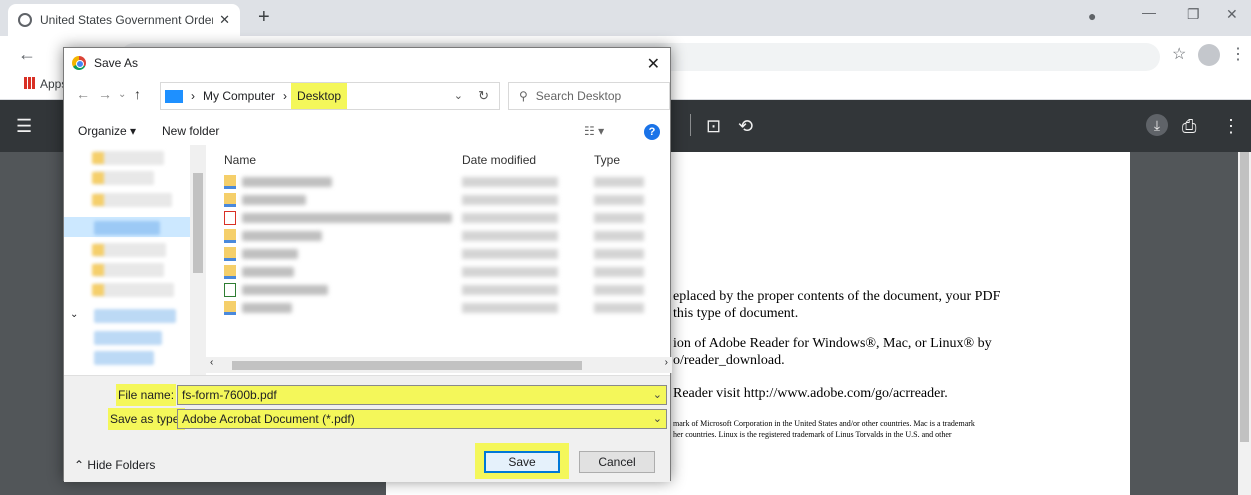 The height and width of the screenshot is (495, 1251). I want to click on file-name-label: File name:, so click(146, 395).